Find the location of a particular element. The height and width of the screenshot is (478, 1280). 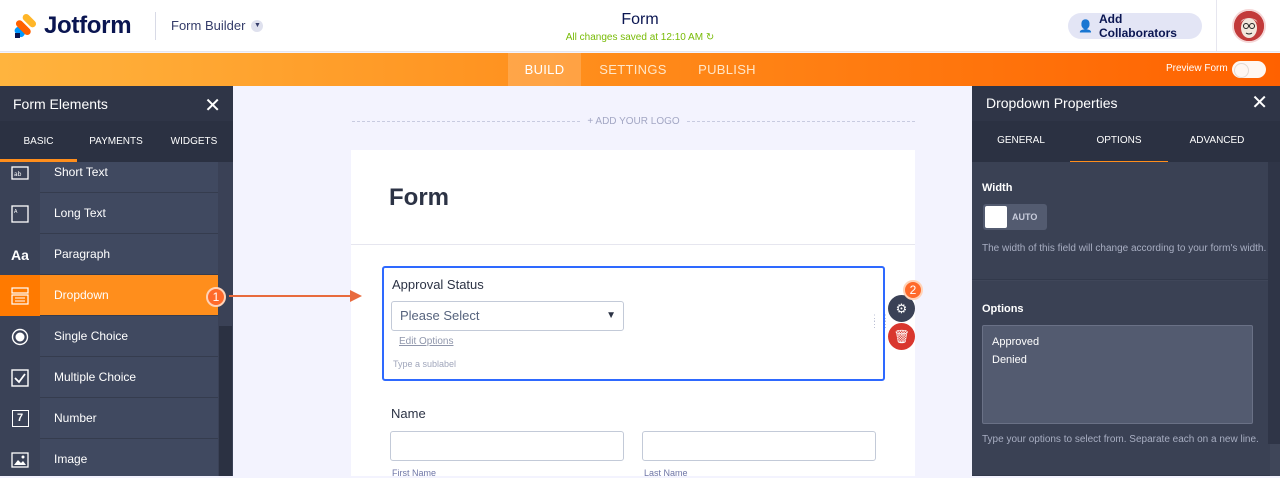

properties-tabs: GENERAL OPTIONS ADVANCED is located at coordinates (1126, 142).